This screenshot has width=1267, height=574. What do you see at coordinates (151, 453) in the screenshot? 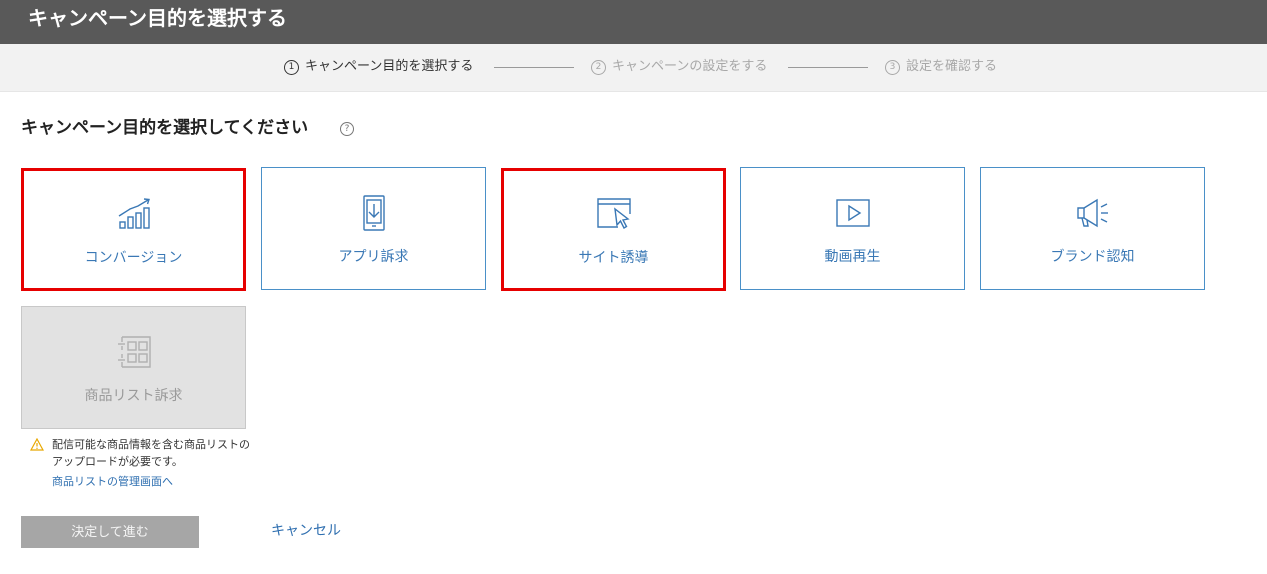
I see `product-list-notice: 配信可能な商品情報を含む商品リストのアップロードが必要です。` at bounding box center [151, 453].